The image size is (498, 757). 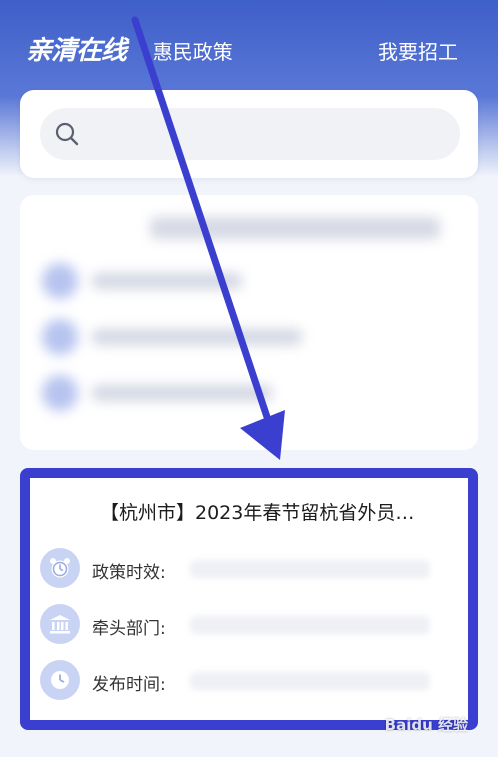 What do you see at coordinates (60, 624) in the screenshot?
I see `government-building-icon` at bounding box center [60, 624].